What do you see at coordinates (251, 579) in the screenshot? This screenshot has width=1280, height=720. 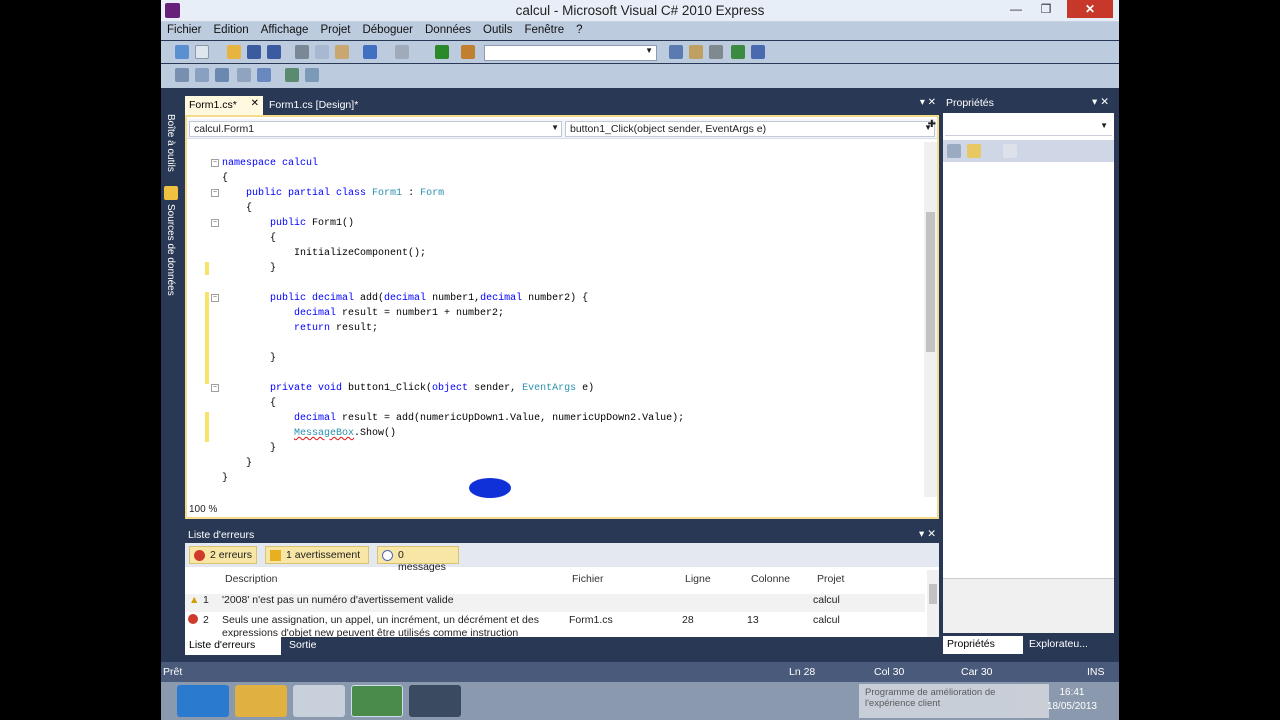 I see `column-description: Description` at bounding box center [251, 579].